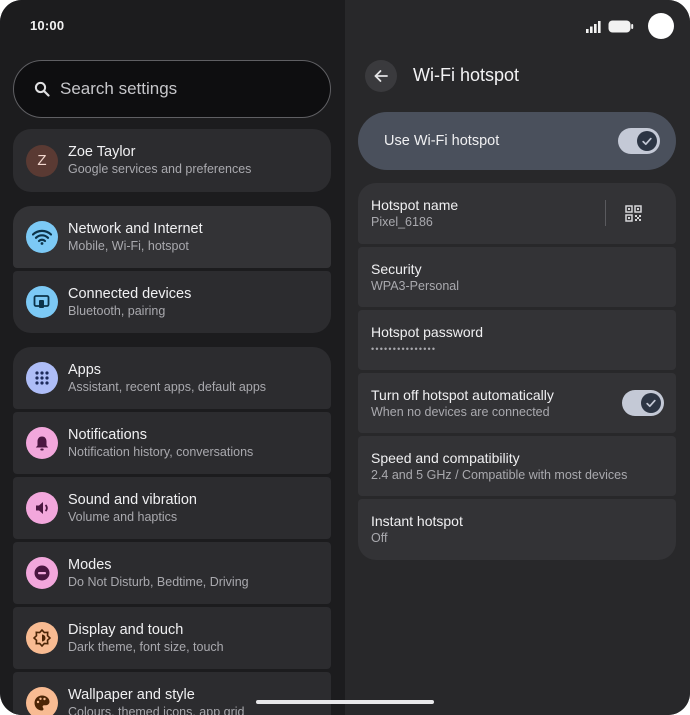 This screenshot has height=715, width=690. I want to click on status-icons, so click(610, 26).